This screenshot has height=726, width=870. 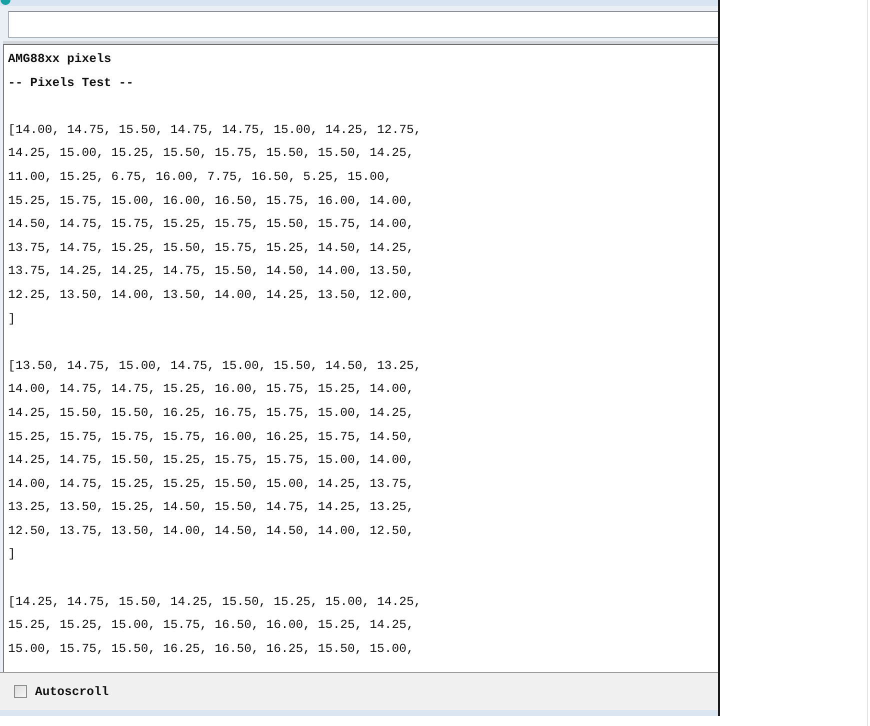 I want to click on output-line: 15.25, 15.75, 15.00, 16.00, 16.50, 15.75, 16.00, 14.00,, so click(x=211, y=201).